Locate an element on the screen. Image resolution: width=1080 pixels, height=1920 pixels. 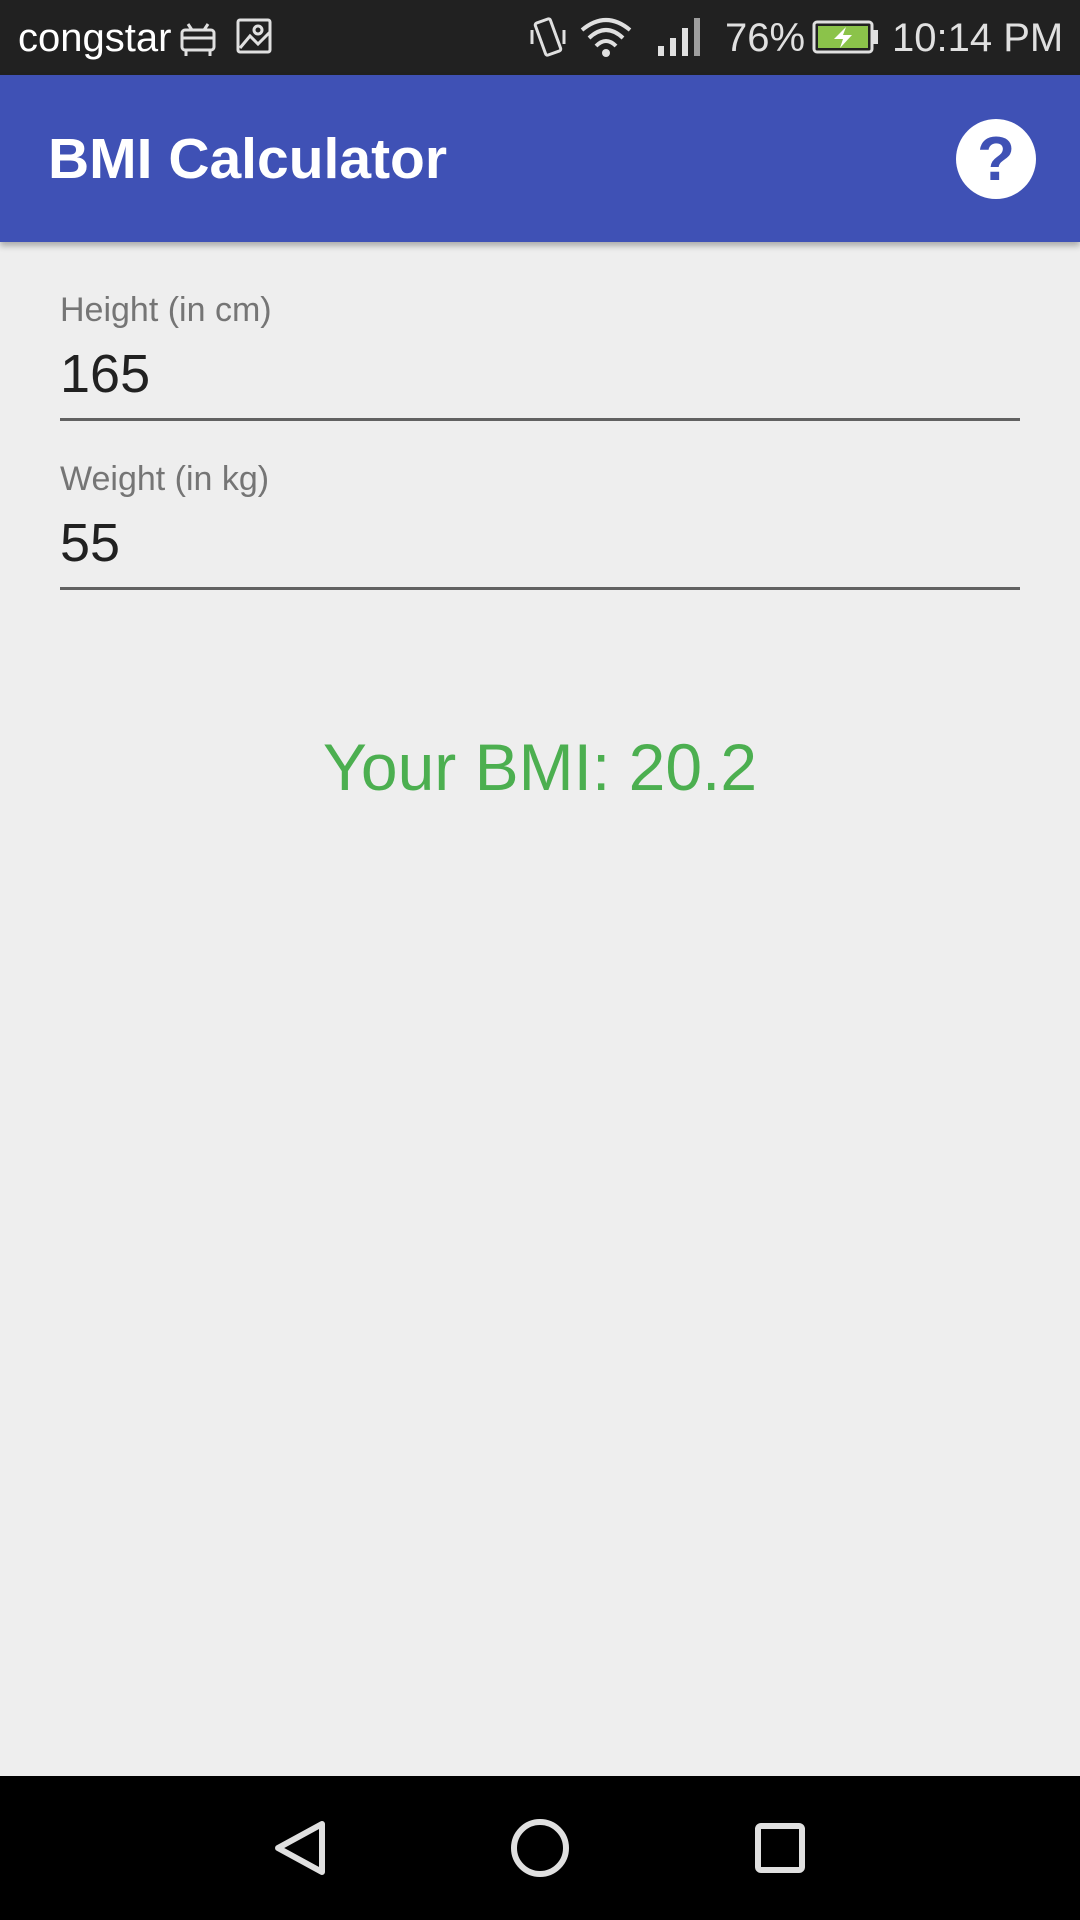
home-icon is located at coordinates (540, 1848).